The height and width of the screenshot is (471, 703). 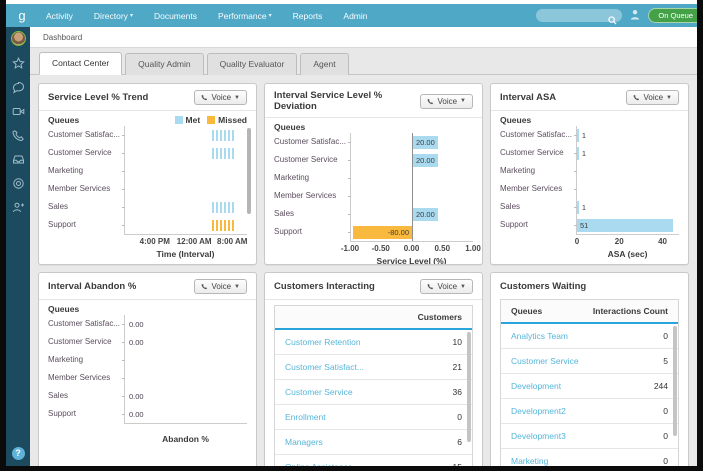 What do you see at coordinates (249, 171) in the screenshot?
I see `chart-scrollbar` at bounding box center [249, 171].